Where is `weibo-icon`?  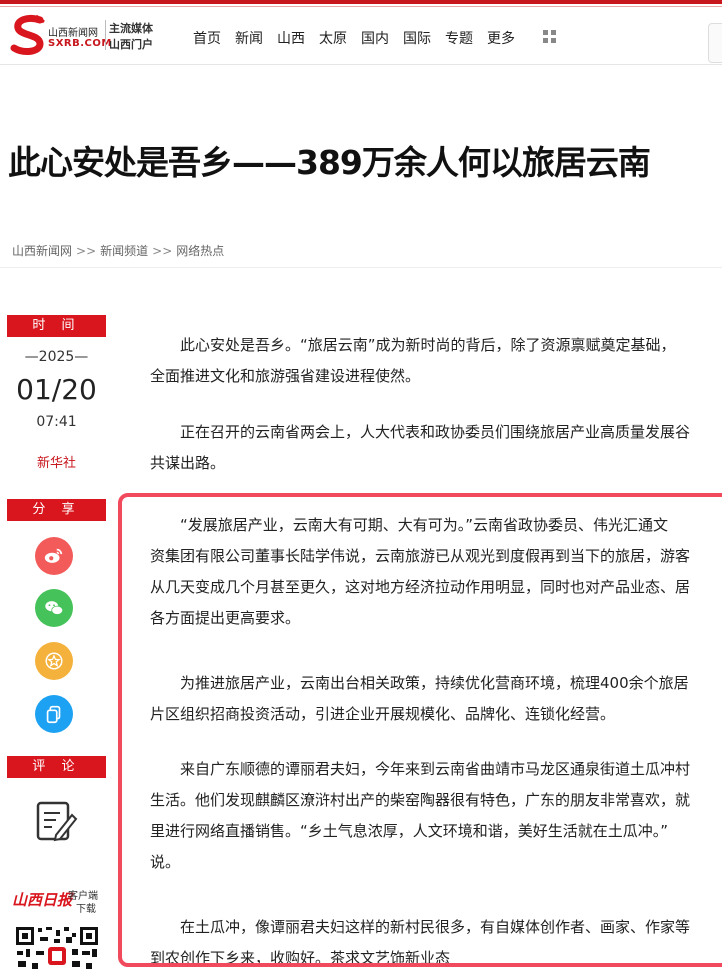 weibo-icon is located at coordinates (53, 555).